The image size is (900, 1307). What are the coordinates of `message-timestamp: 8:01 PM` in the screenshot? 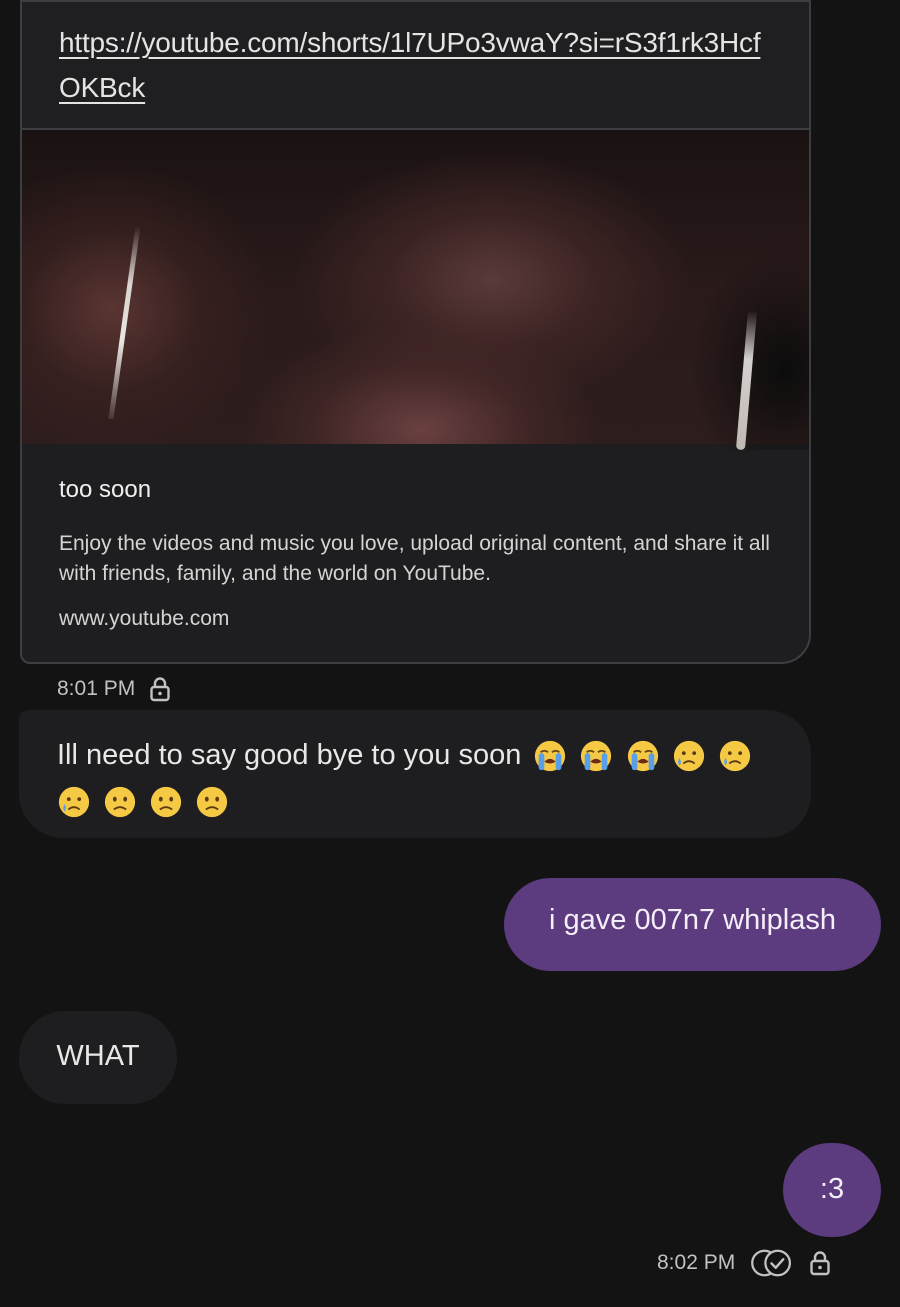 It's located at (114, 689).